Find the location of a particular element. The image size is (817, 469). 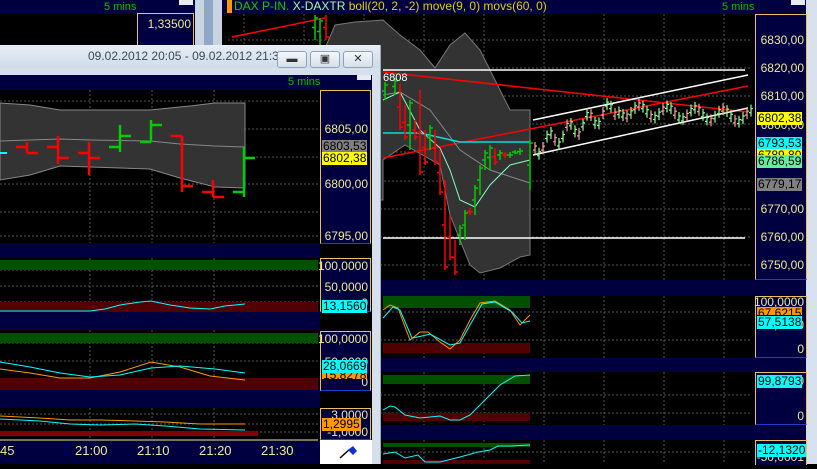

trend-line-left is located at coordinates (278, 27).